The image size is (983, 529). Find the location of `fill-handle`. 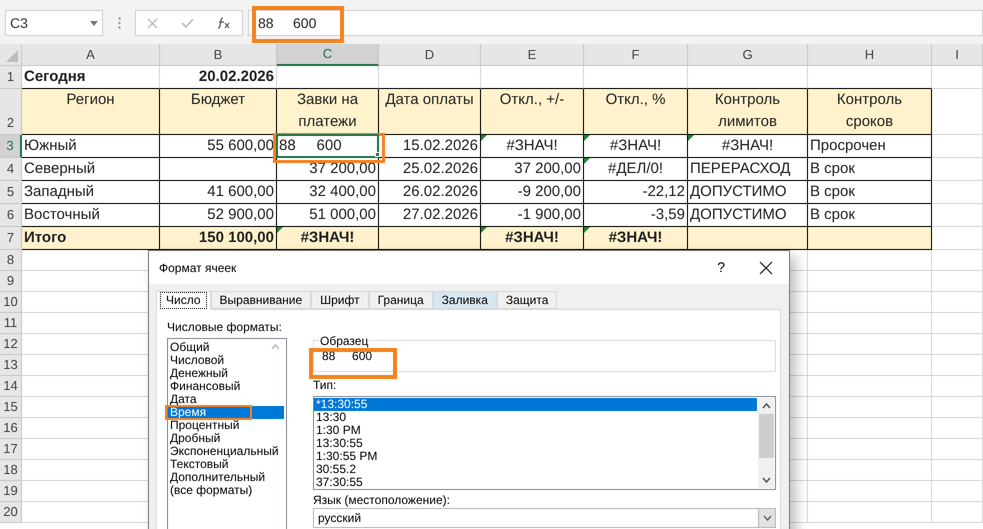

fill-handle is located at coordinates (377, 154).